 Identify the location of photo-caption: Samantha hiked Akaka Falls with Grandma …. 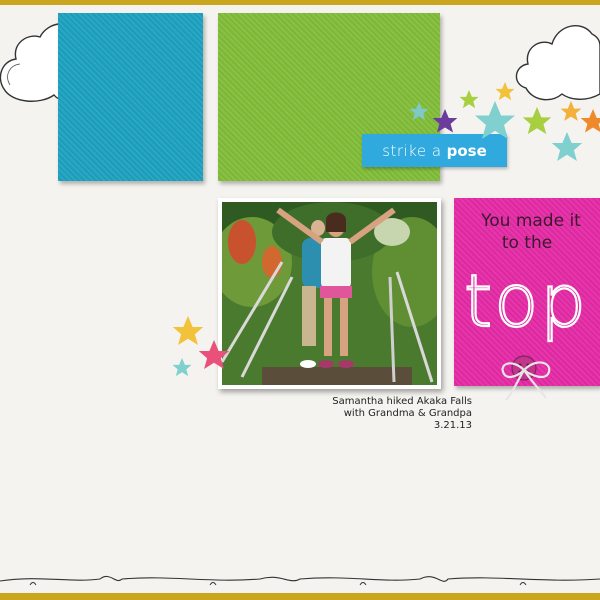
(381, 414).